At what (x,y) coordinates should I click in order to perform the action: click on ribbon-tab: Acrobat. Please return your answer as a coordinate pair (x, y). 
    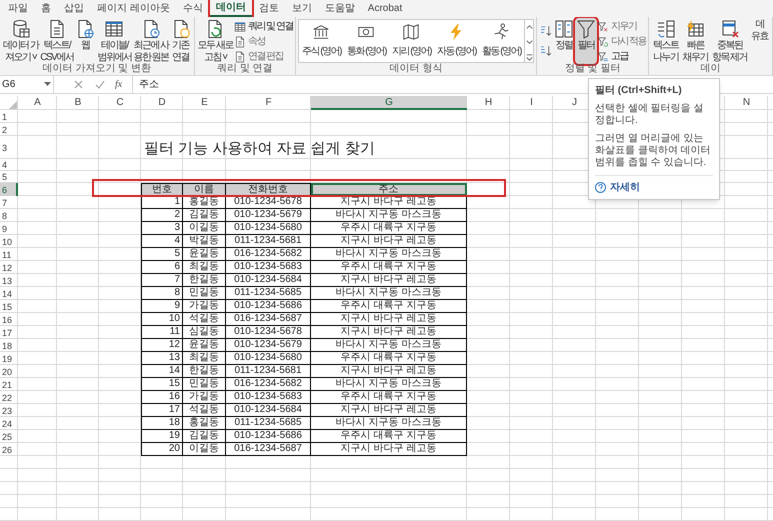
    Looking at the image, I should click on (385, 9).